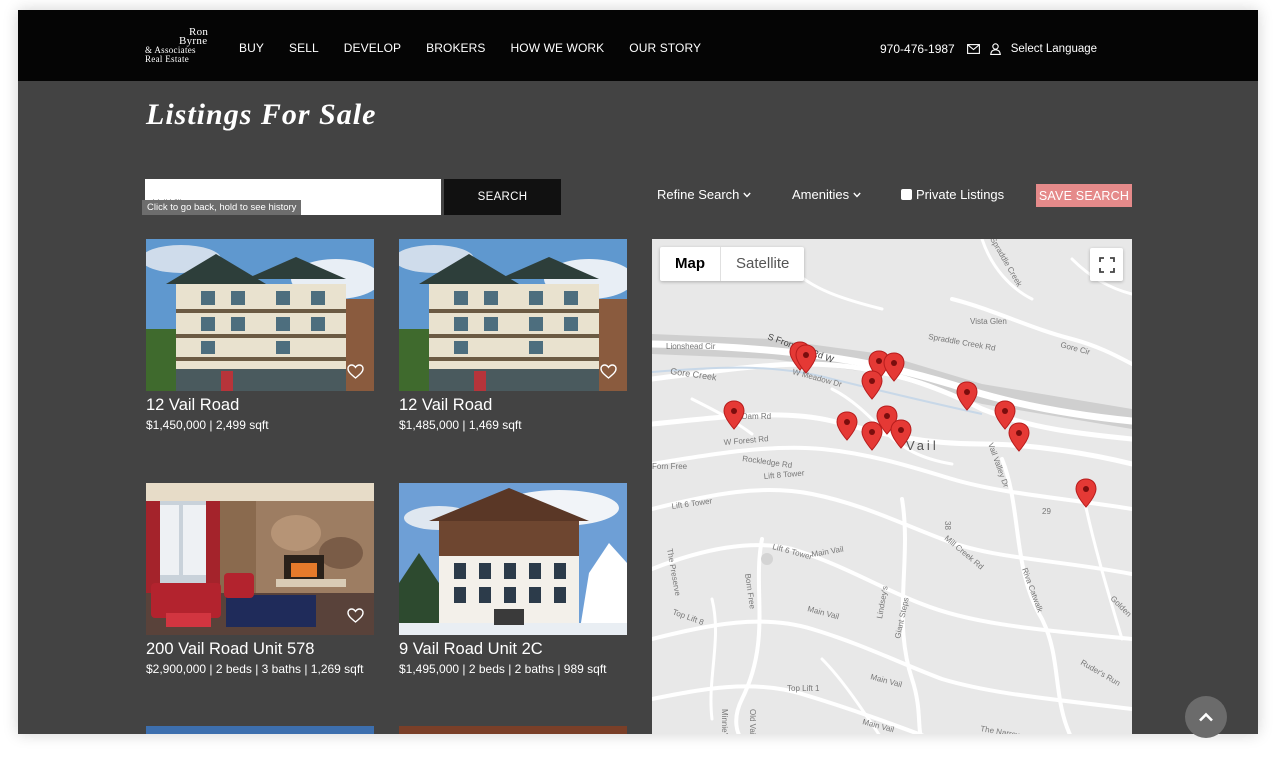 The image size is (1280, 764). Describe the element at coordinates (988, 321) in the screenshot. I see `map-label: Vista Glen` at that location.